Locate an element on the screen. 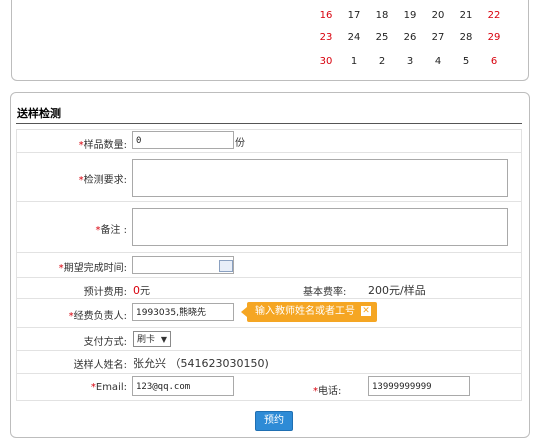  sample-qty-unit: 份 is located at coordinates (240, 143).